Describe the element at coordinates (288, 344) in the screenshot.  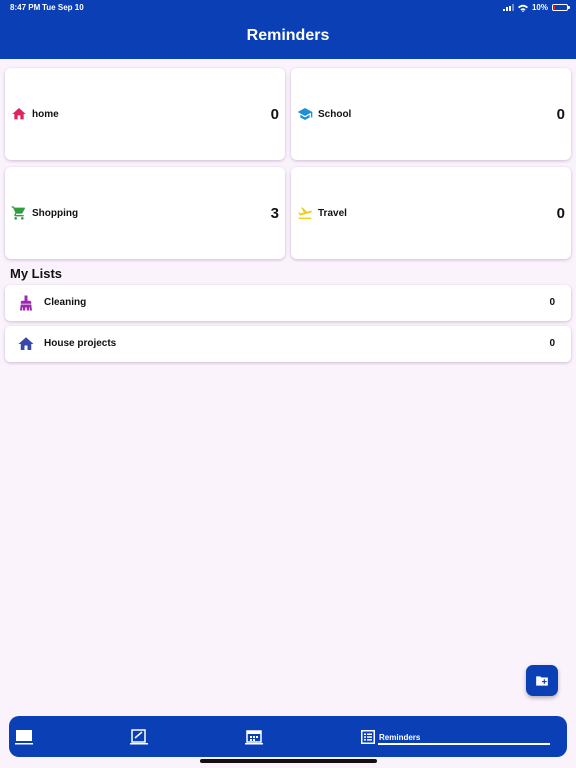
I see `list-item-house-projects: House projects 0` at that location.